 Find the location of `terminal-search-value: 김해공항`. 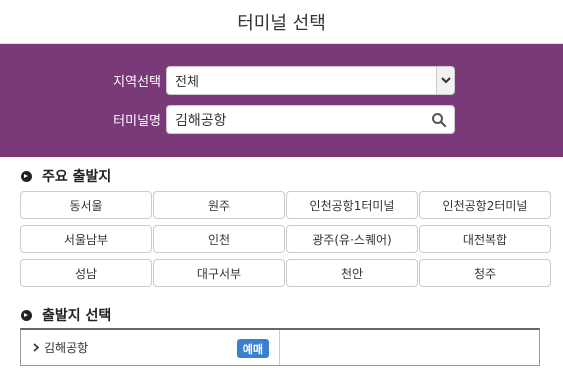

terminal-search-value: 김해공항 is located at coordinates (201, 120).